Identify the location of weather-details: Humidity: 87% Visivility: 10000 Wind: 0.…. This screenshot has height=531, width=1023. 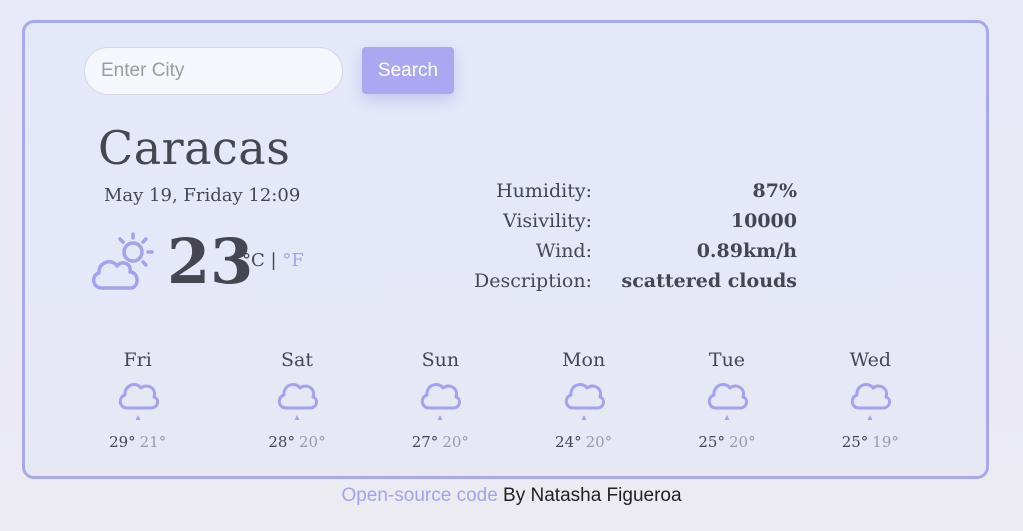
(621, 236).